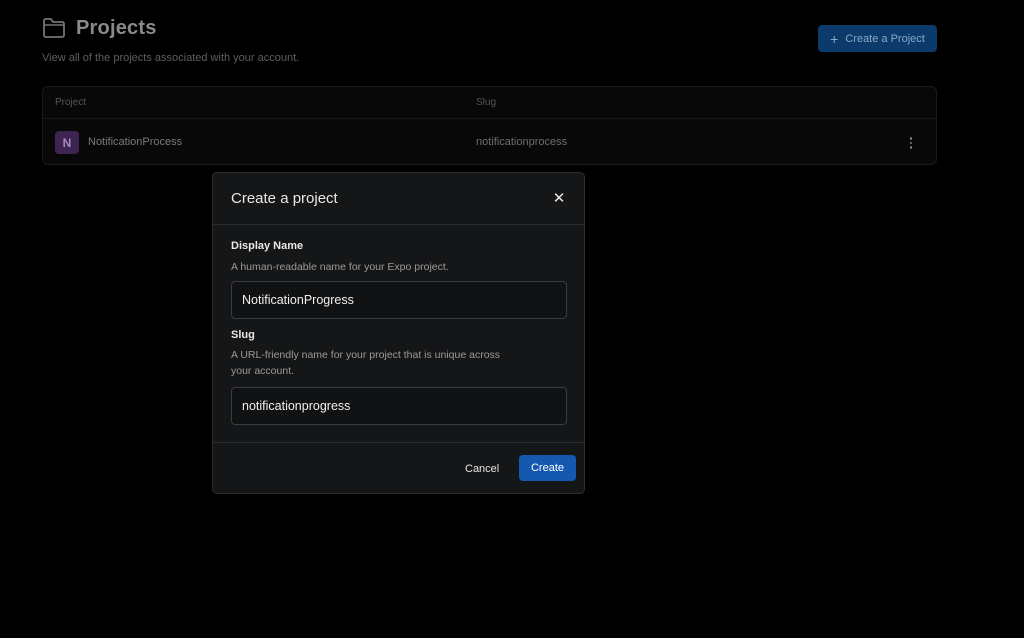  Describe the element at coordinates (885, 38) in the screenshot. I see `create-project-label: Create a Project` at that location.